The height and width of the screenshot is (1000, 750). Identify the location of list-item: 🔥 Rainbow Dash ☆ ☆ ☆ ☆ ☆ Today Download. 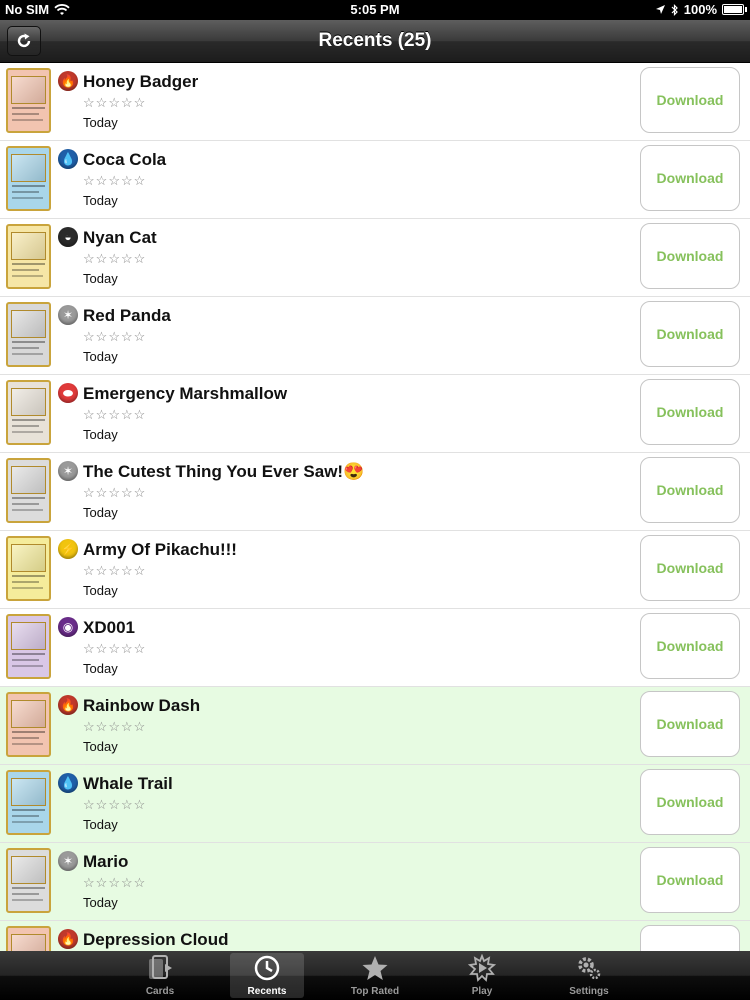
(375, 726).